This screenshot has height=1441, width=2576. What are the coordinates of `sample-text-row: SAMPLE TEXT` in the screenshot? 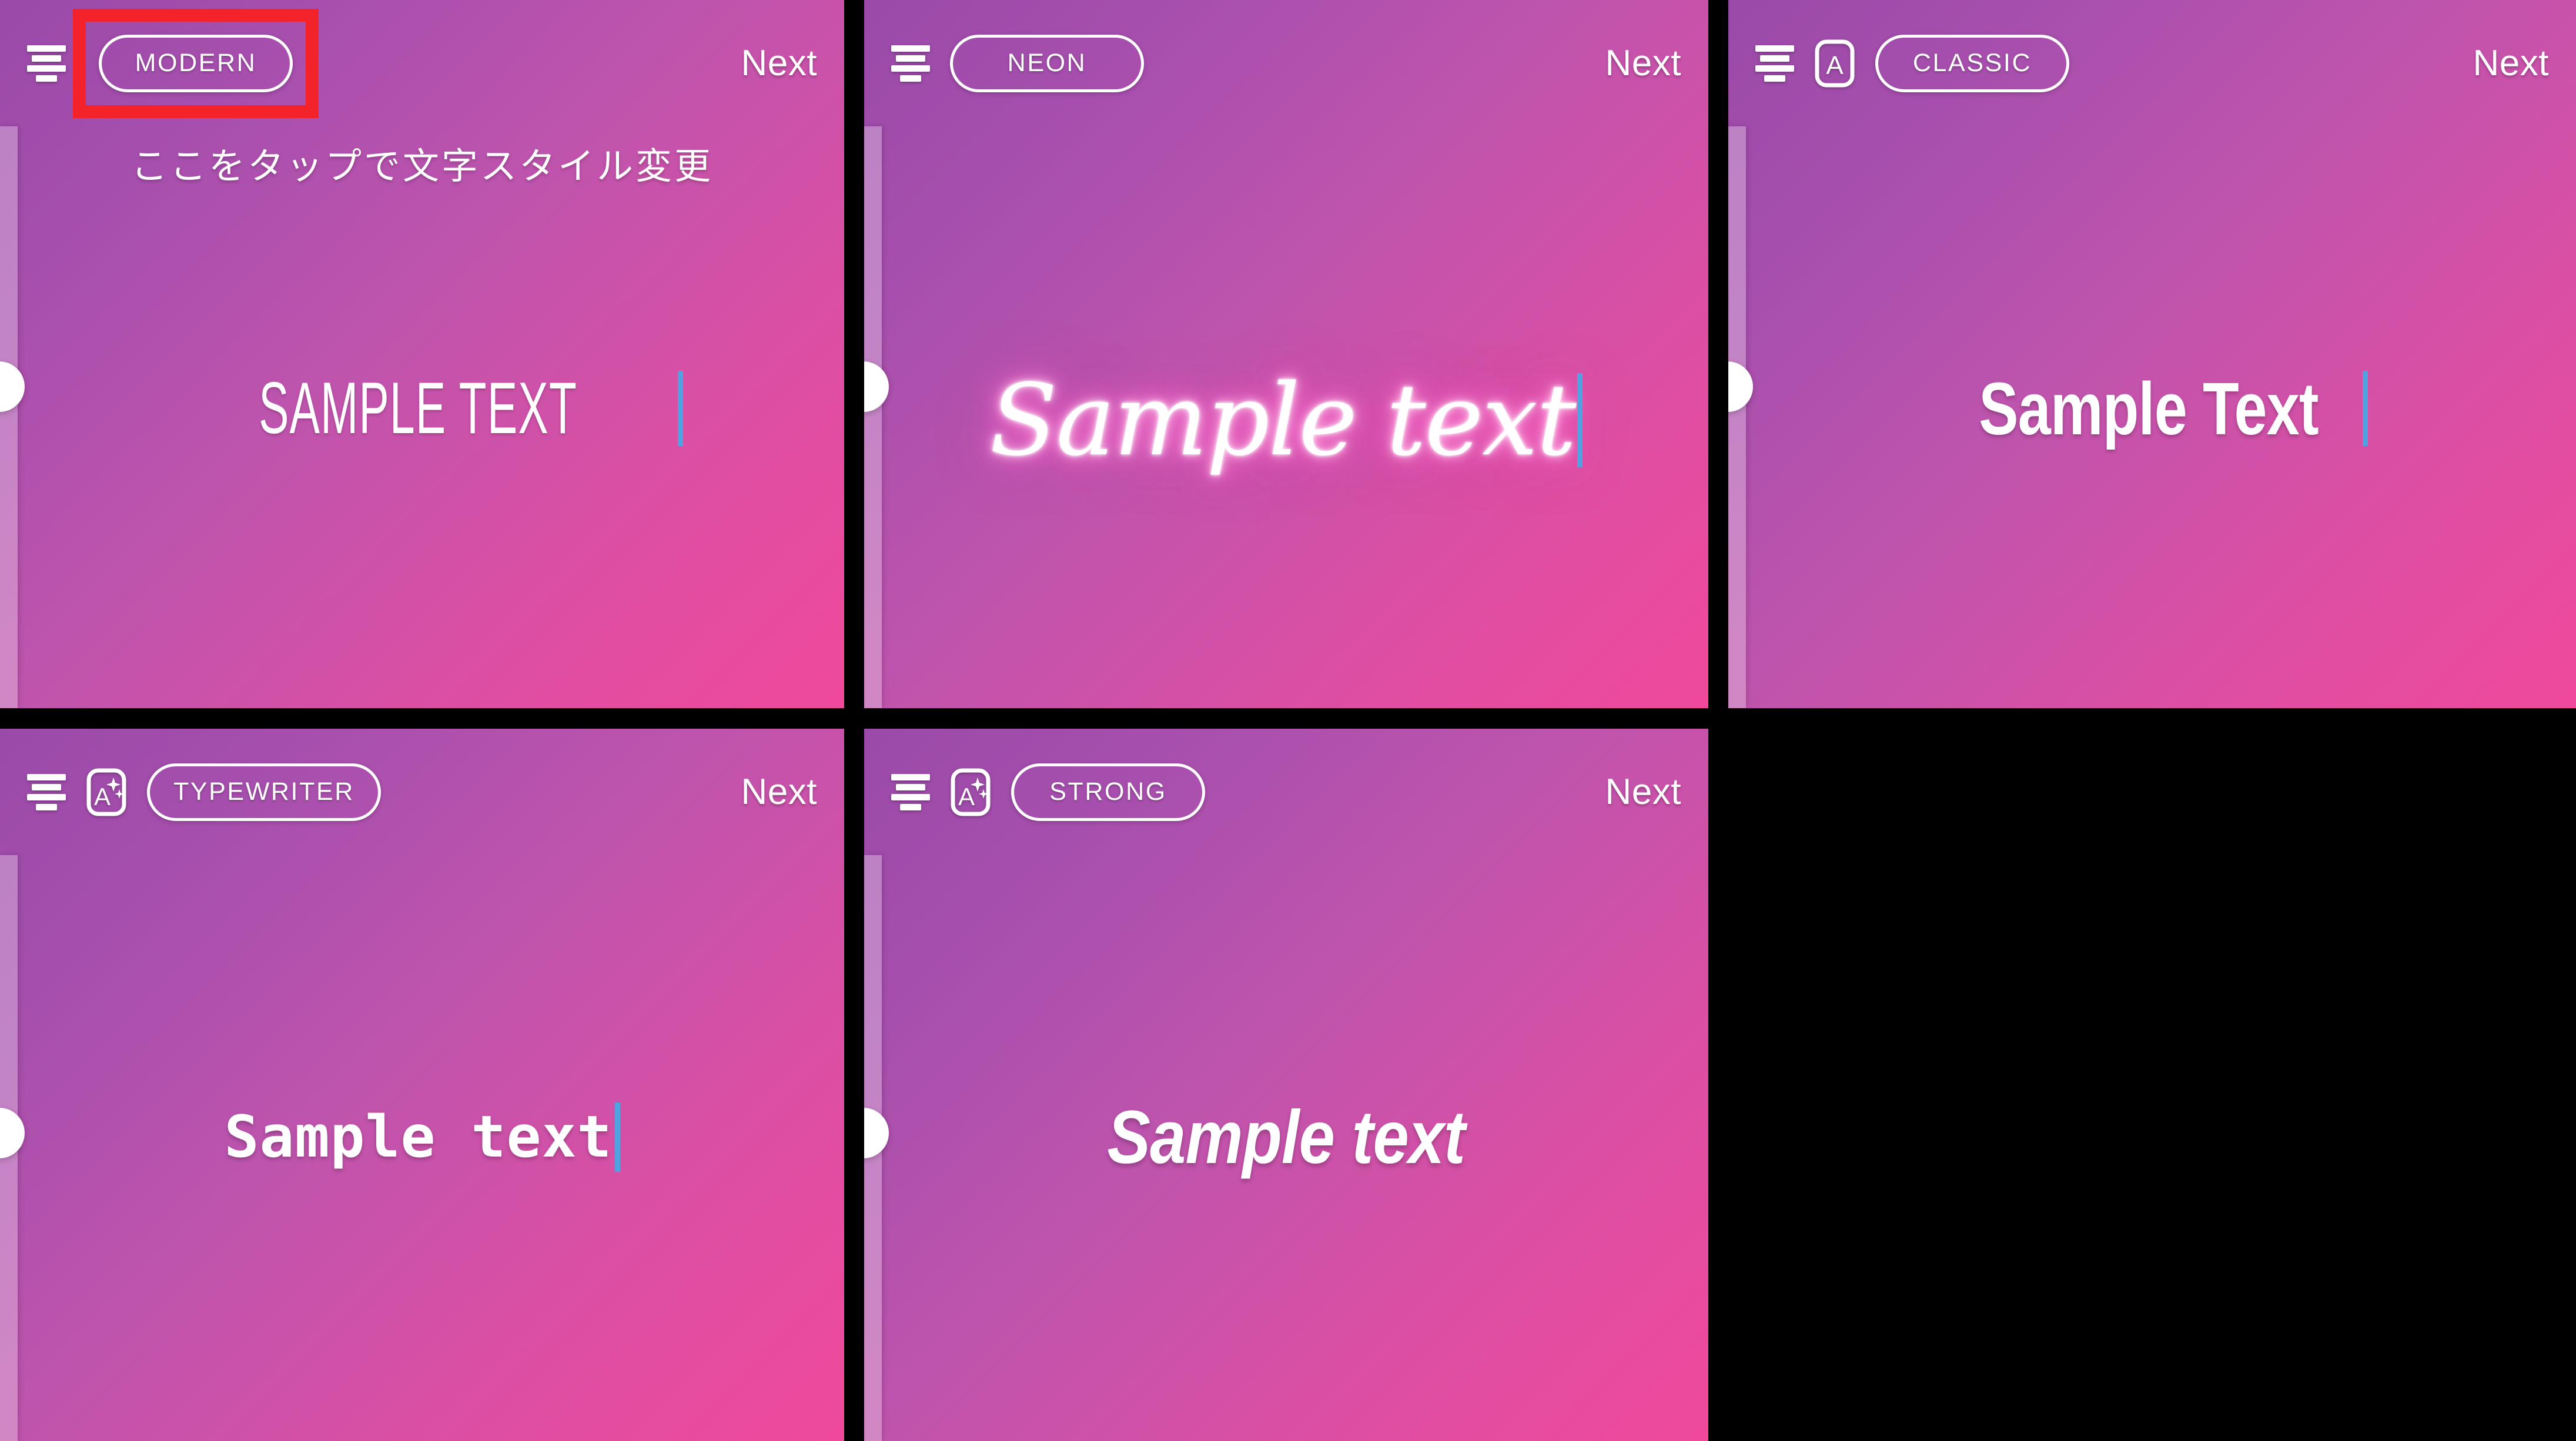 It's located at (422, 408).